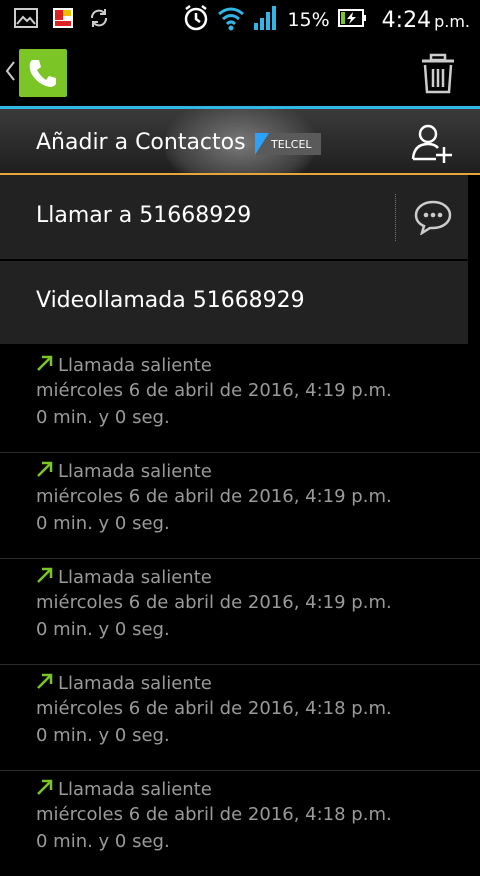 The width and height of the screenshot is (480, 876). Describe the element at coordinates (196, 20) in the screenshot. I see `alarm-icon` at that location.